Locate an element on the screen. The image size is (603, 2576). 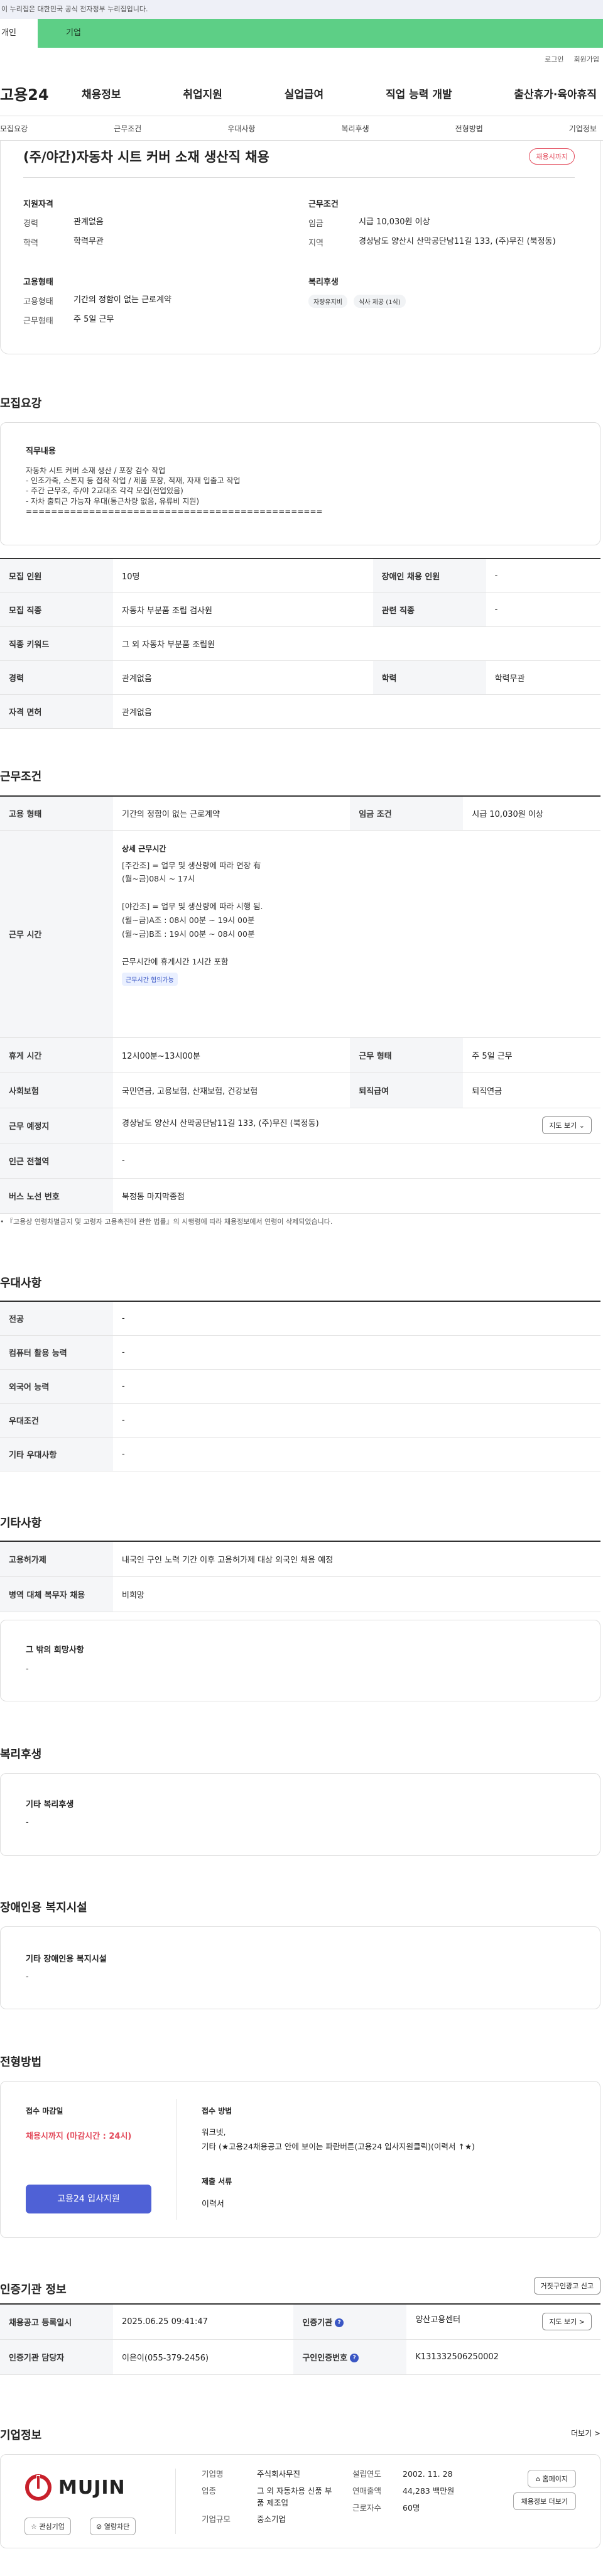
cell-value: 2025.06.25 09:41:47 is located at coordinates (204, 2322).